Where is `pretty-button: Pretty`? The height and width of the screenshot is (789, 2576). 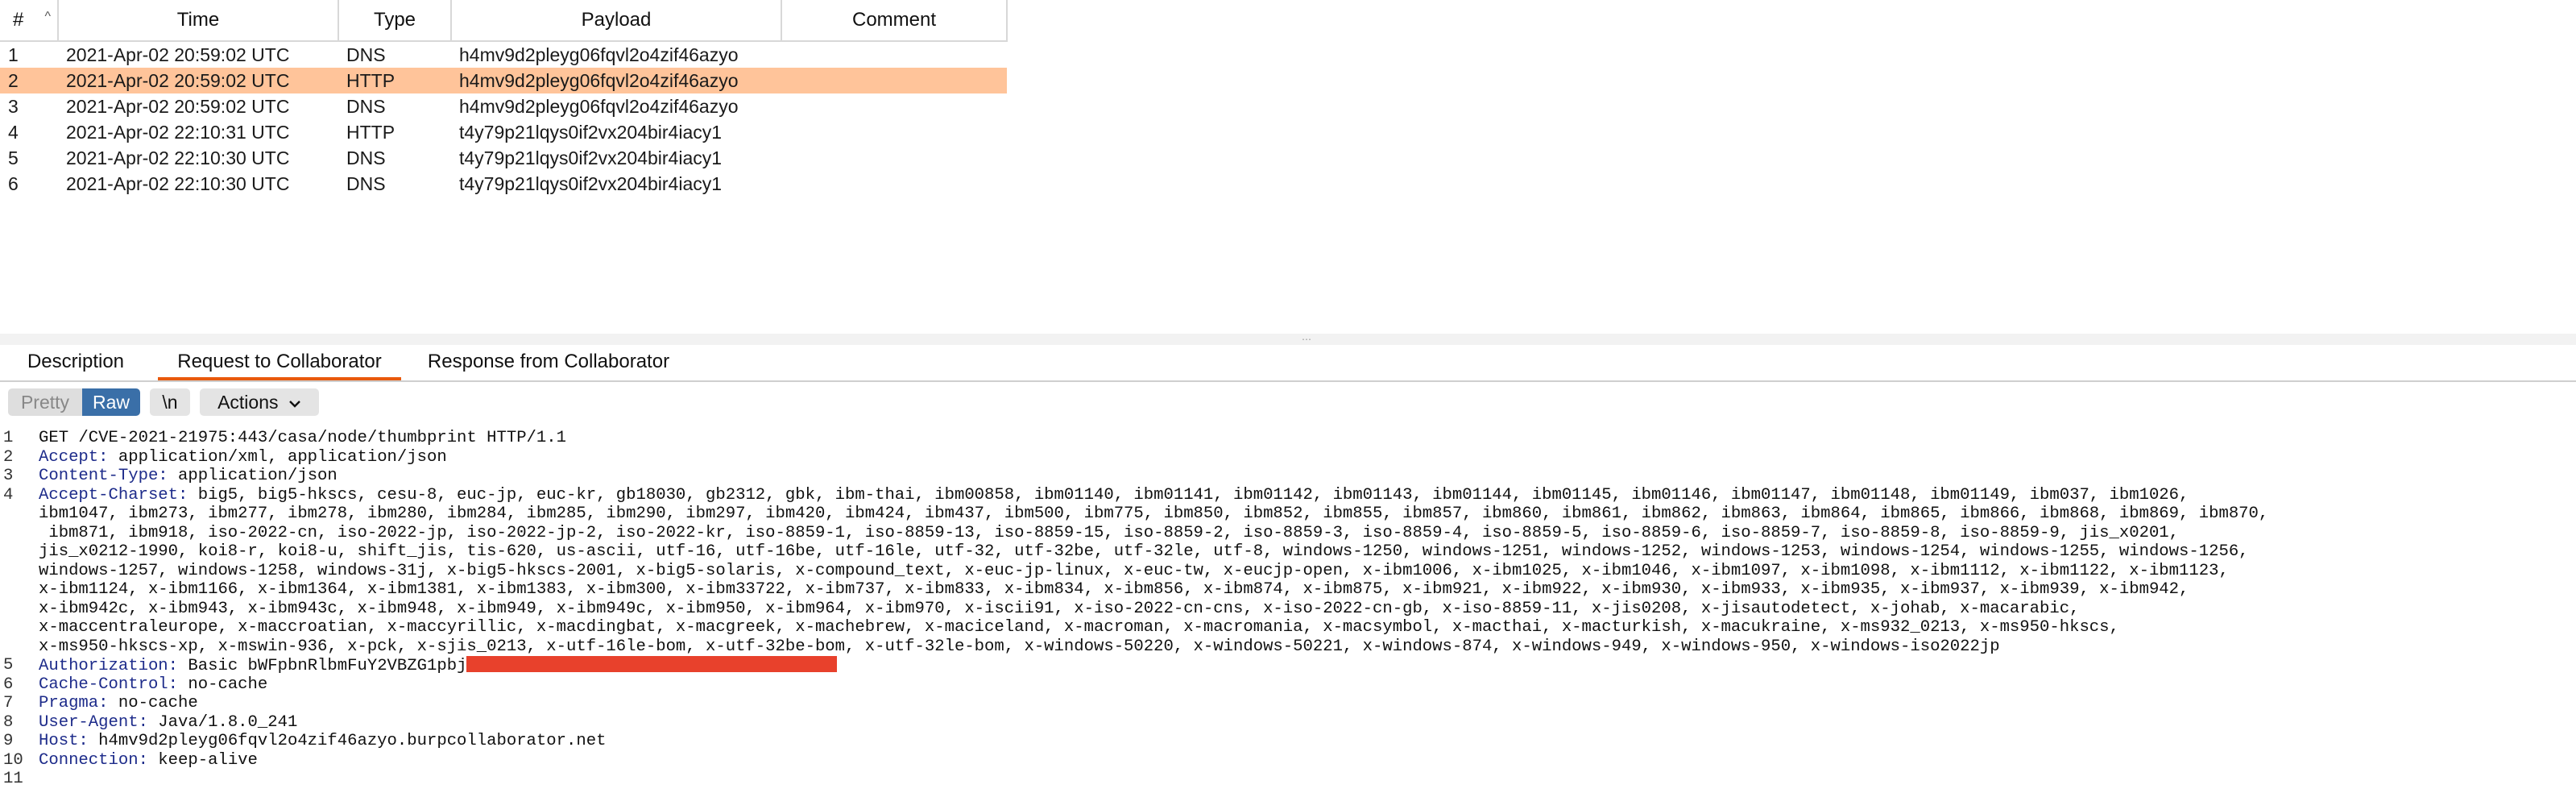 pretty-button: Pretty is located at coordinates (45, 402).